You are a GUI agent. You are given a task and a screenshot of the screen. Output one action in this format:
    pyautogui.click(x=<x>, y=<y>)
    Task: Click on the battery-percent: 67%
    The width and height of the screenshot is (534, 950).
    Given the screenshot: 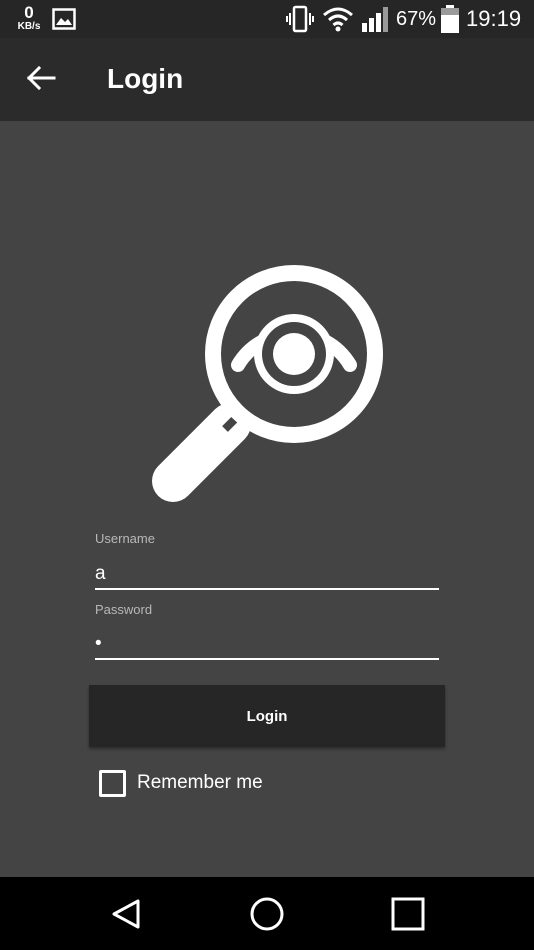 What is the action you would take?
    pyautogui.click(x=416, y=19)
    